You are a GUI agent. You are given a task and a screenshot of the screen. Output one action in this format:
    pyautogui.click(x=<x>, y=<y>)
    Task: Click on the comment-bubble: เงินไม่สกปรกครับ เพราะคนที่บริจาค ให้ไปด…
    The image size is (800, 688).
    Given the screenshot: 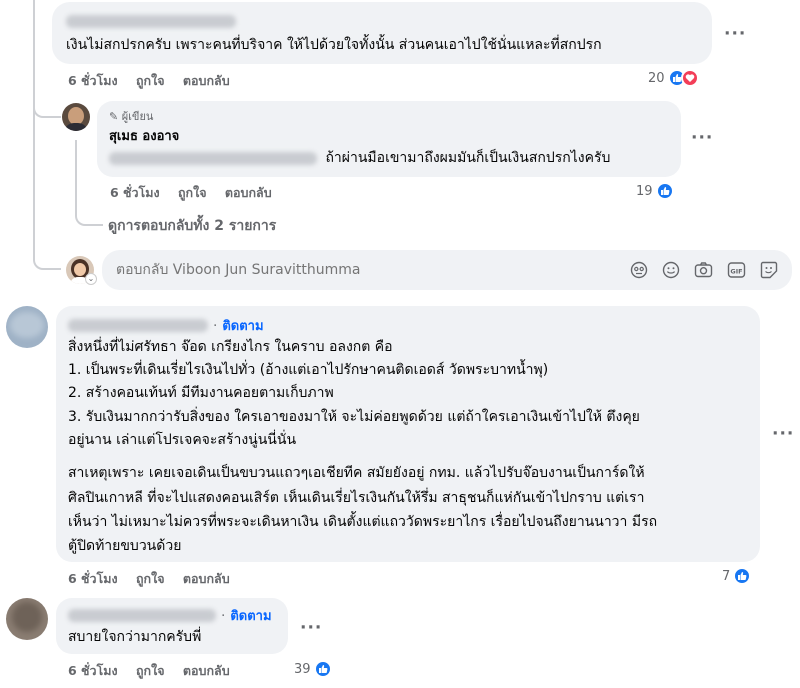 What is the action you would take?
    pyautogui.click(x=382, y=33)
    